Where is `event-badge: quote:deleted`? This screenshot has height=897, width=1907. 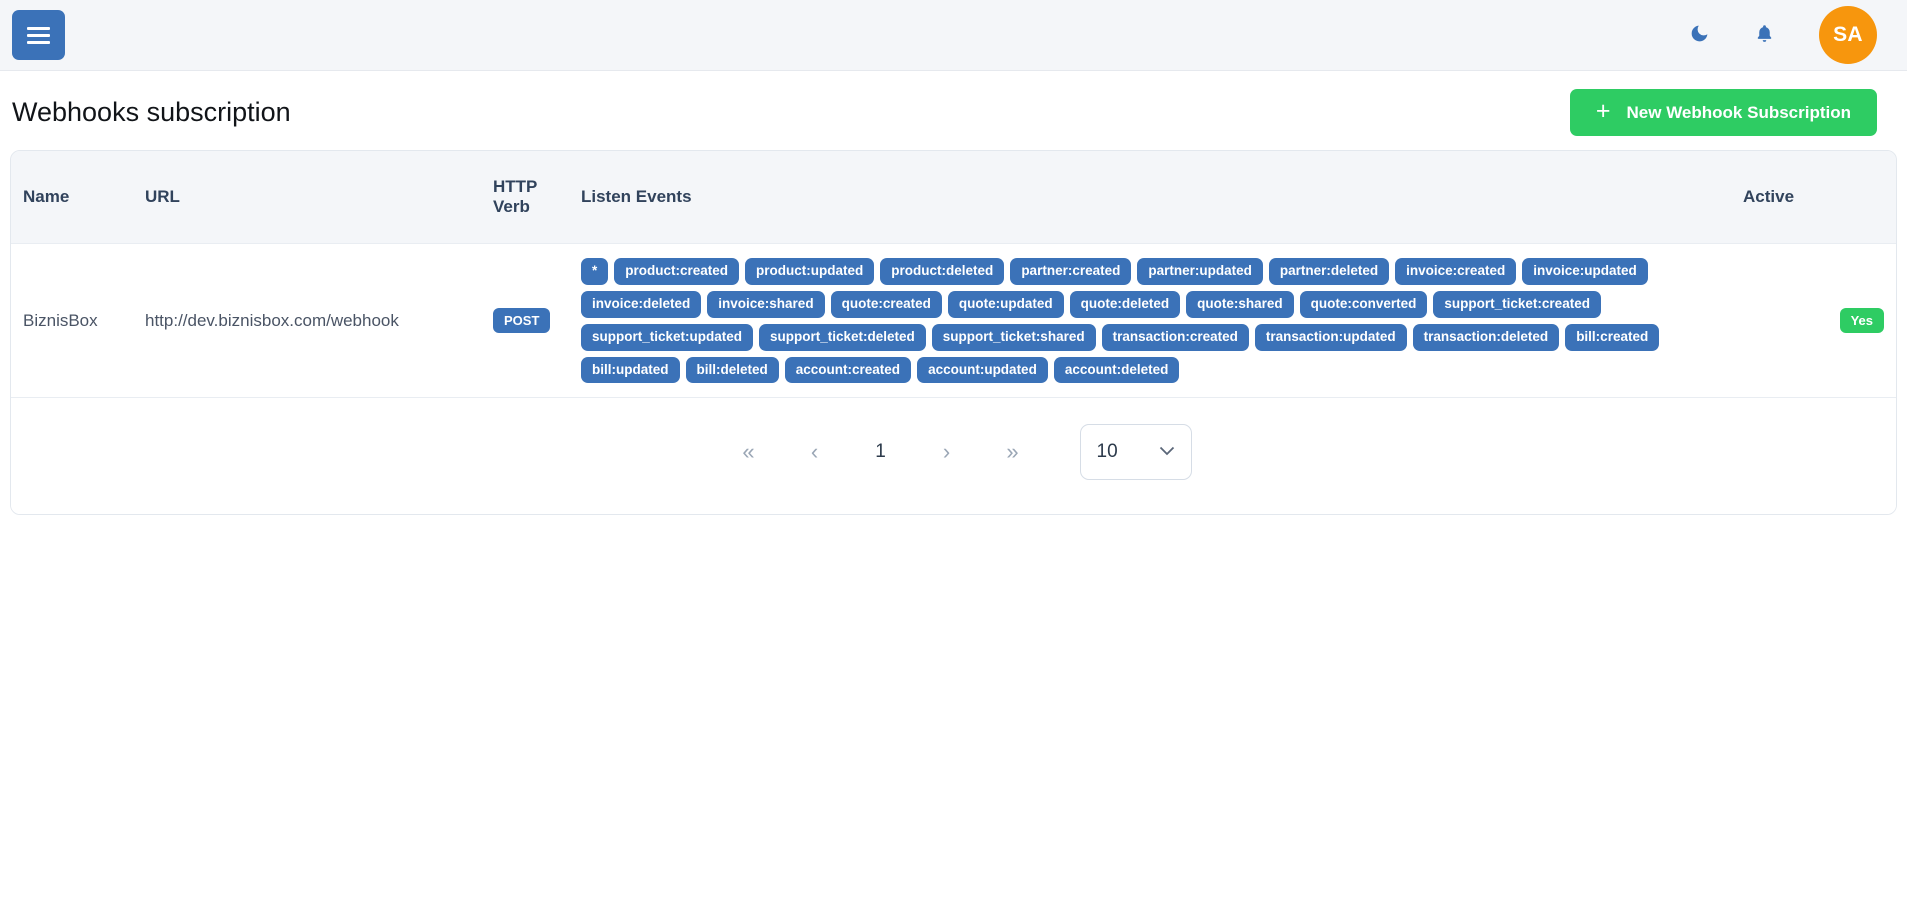 event-badge: quote:deleted is located at coordinates (1125, 304).